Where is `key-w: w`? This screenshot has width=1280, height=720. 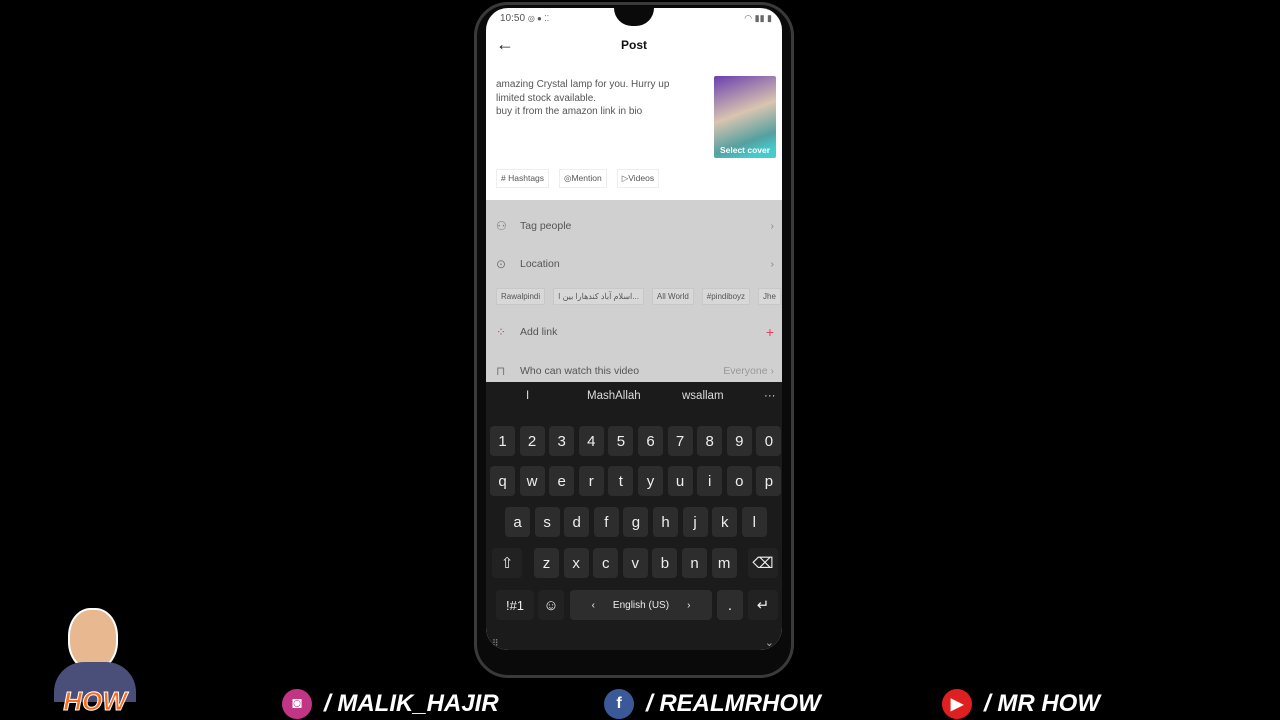
key-w: w is located at coordinates (532, 481).